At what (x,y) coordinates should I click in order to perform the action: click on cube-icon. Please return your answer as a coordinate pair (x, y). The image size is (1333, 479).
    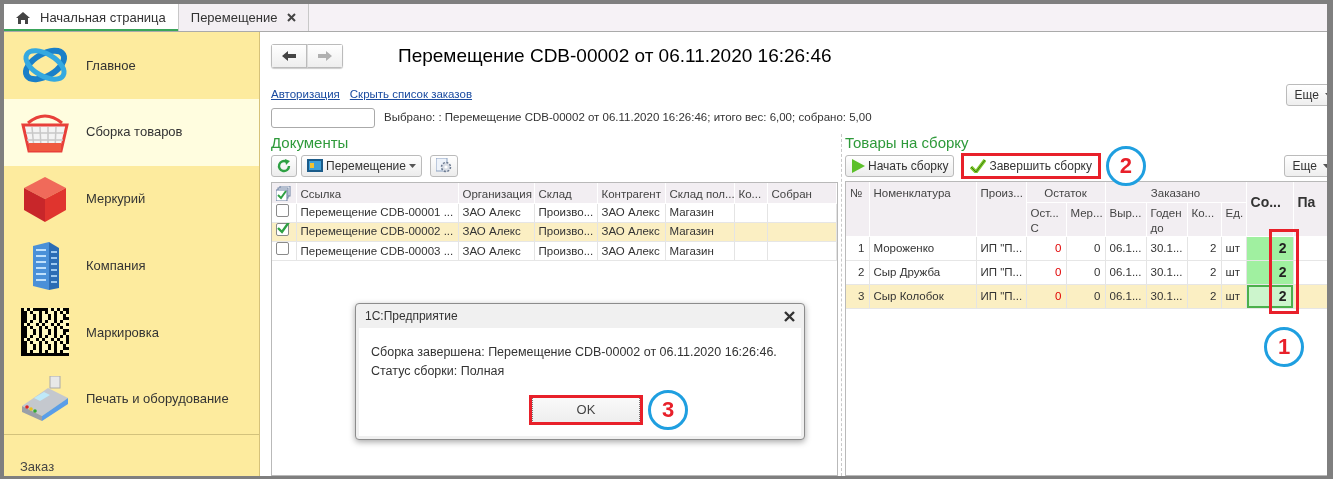
    Looking at the image, I should click on (45, 198).